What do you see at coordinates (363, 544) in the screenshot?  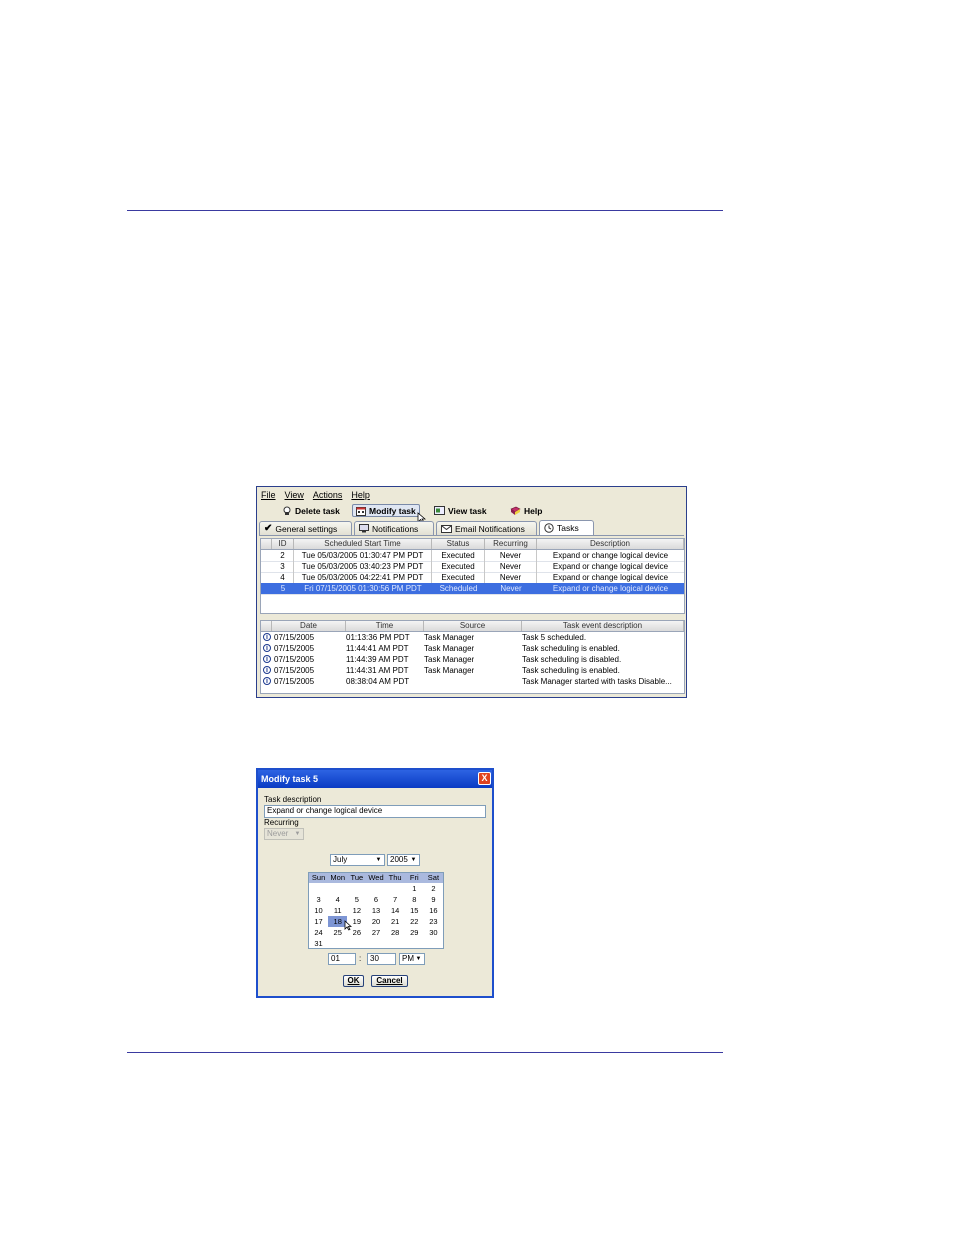 I see `col-scheduled-start-time: Scheduled Start Time` at bounding box center [363, 544].